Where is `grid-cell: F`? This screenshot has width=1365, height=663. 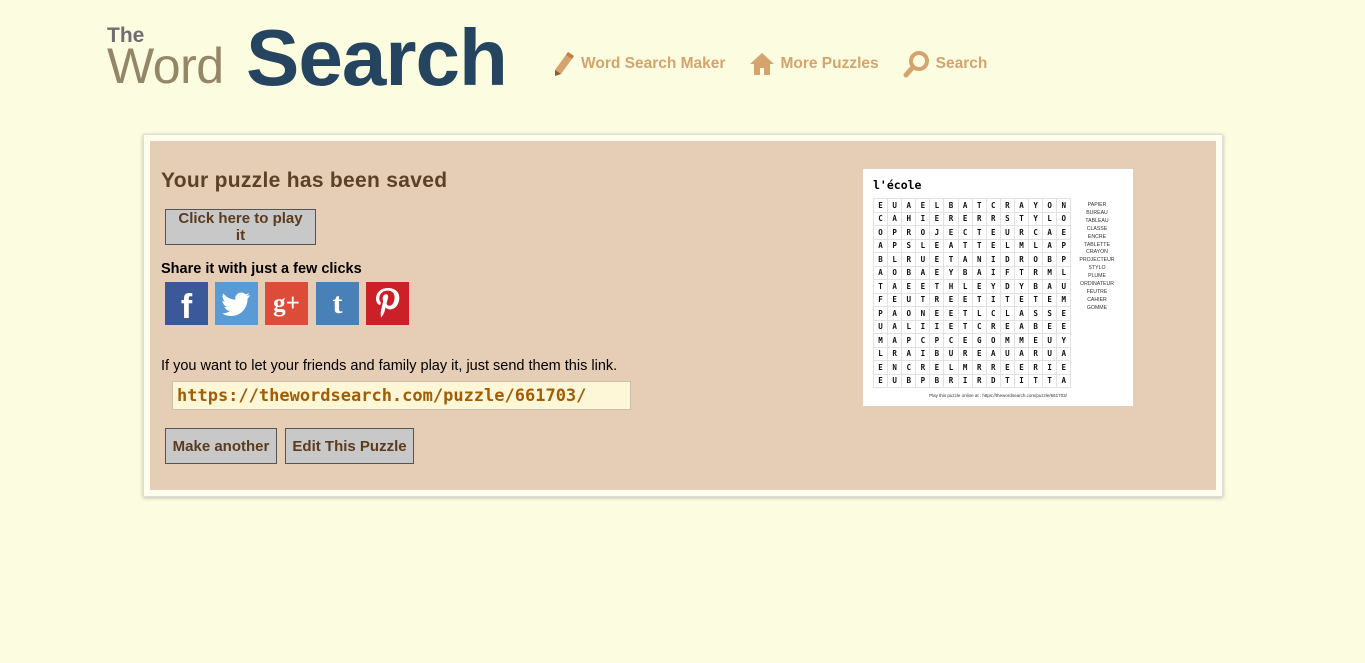
grid-cell: F is located at coordinates (1007, 272).